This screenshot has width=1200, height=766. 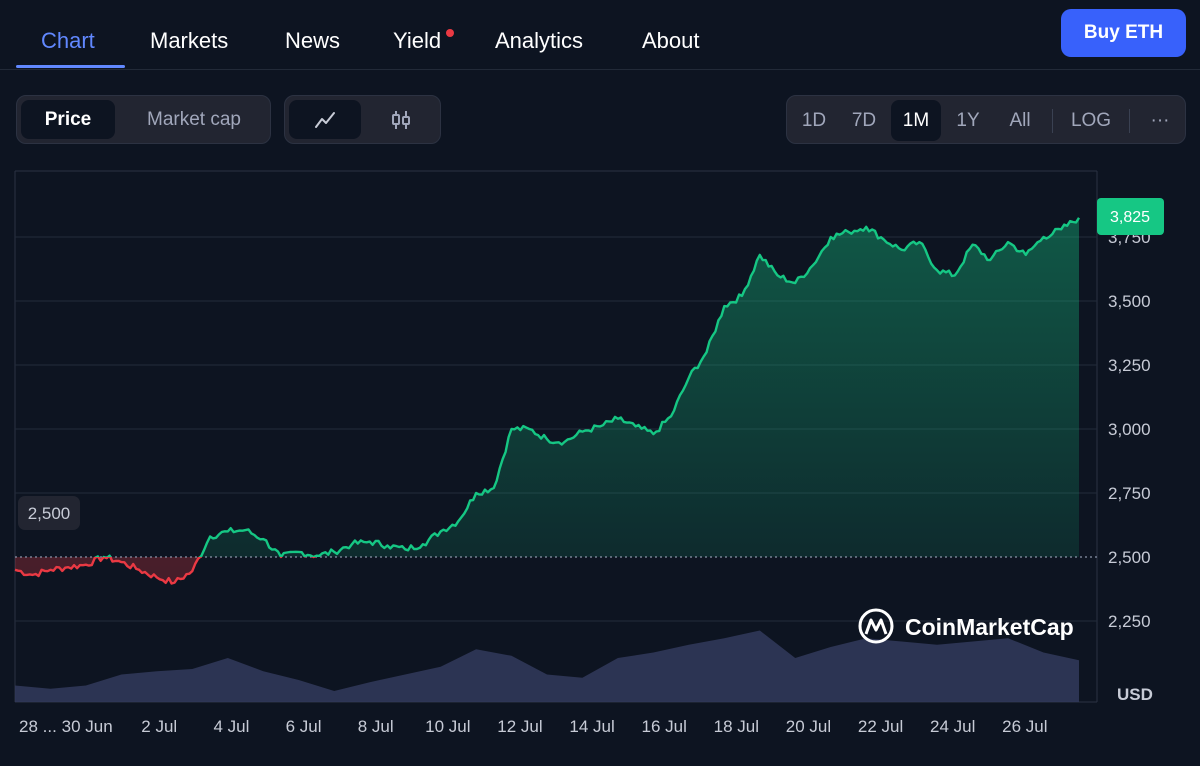 I want to click on y-tick-label: 3,000, so click(x=1129, y=429).